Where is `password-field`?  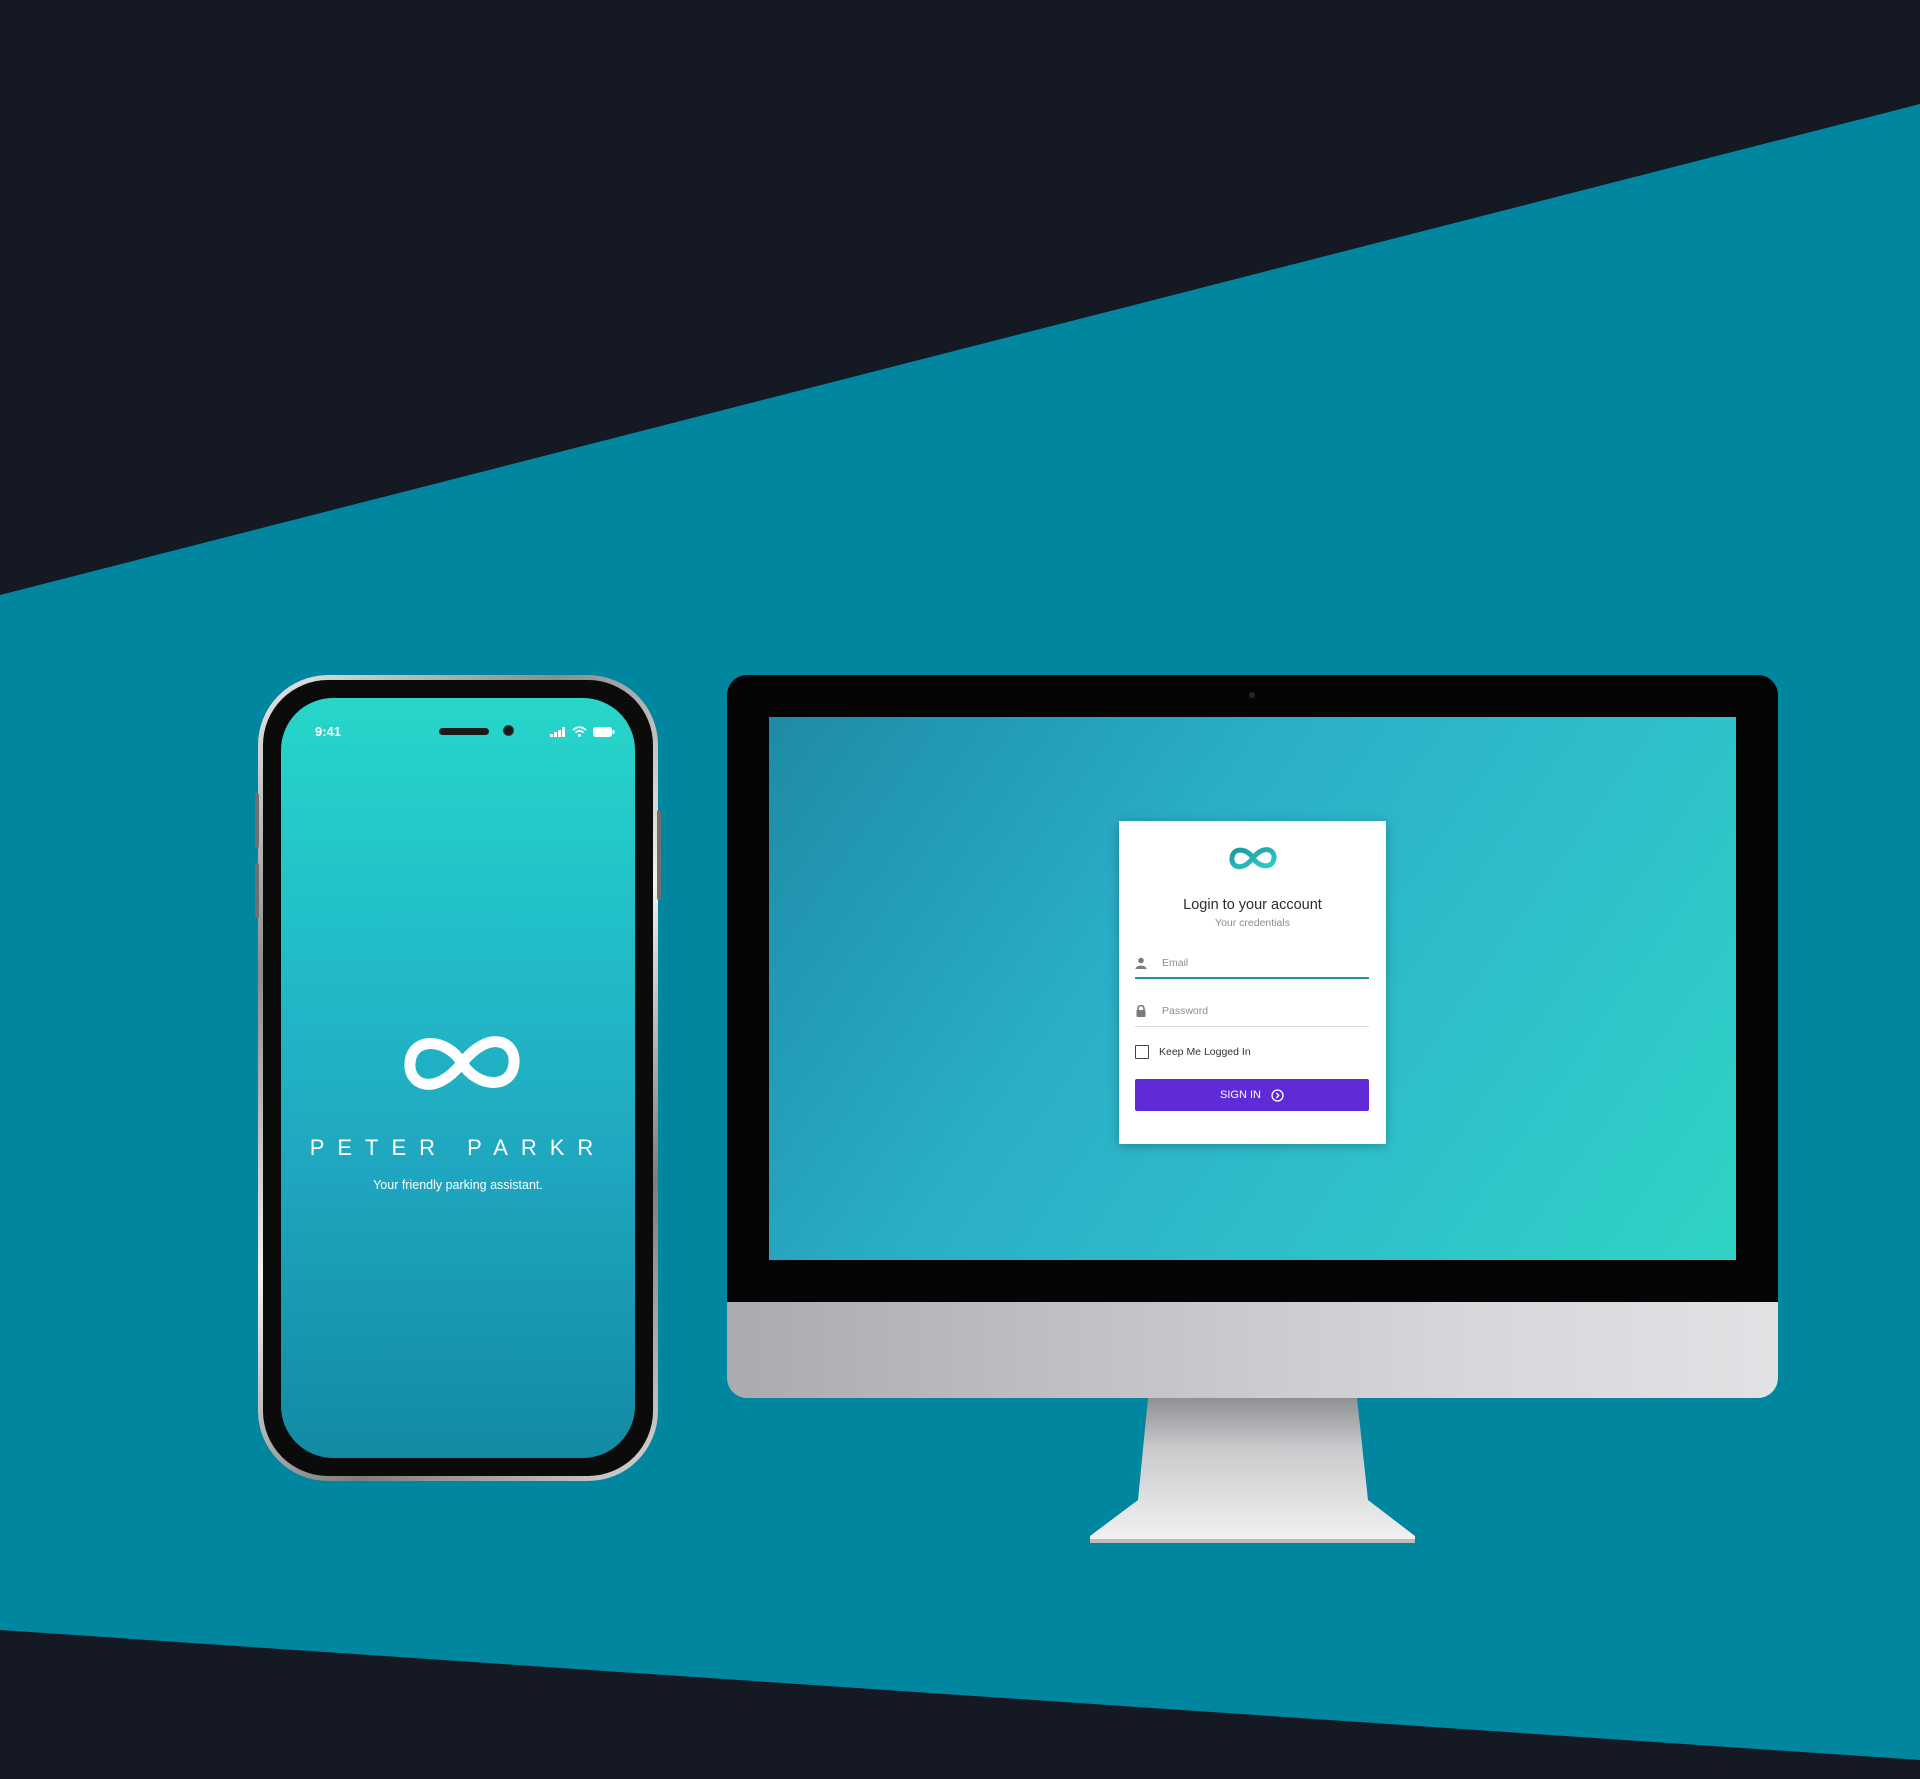
password-field is located at coordinates (1252, 1012).